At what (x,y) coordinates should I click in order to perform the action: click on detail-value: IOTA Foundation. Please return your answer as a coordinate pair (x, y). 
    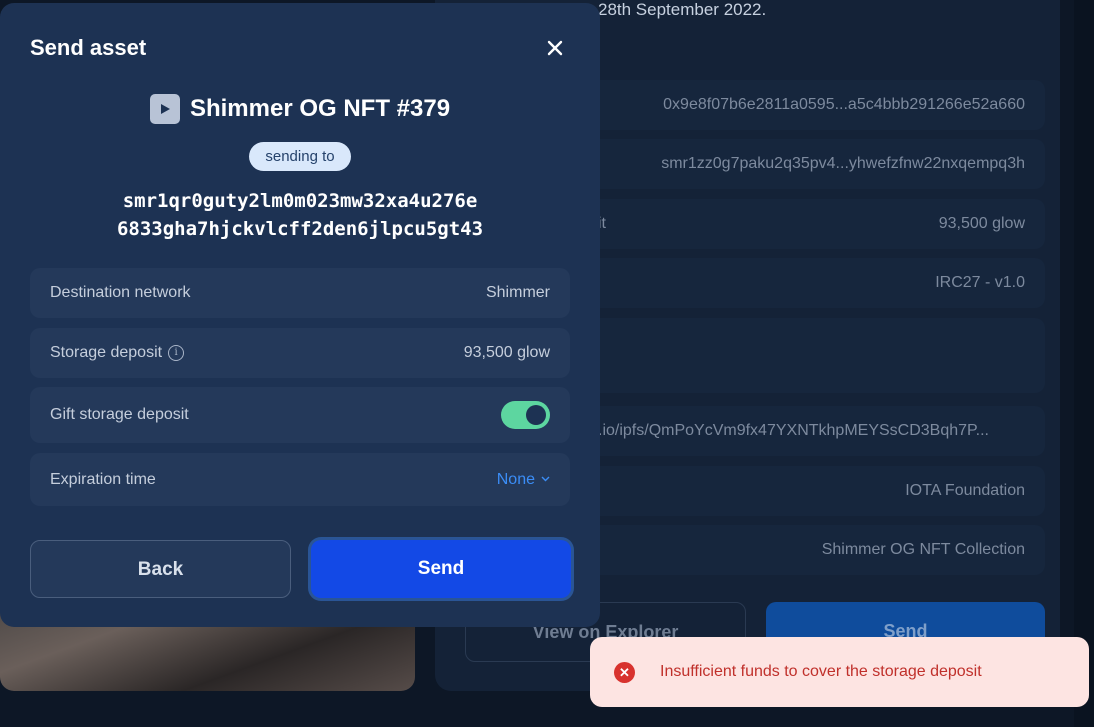
    Looking at the image, I should click on (965, 490).